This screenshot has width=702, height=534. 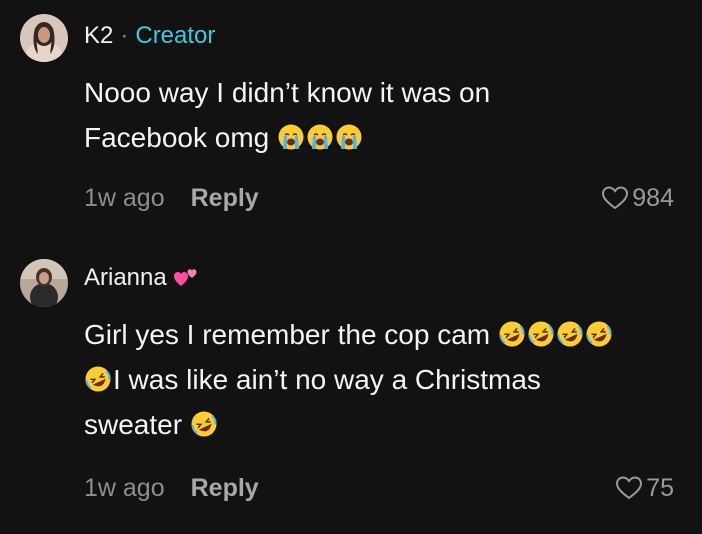 What do you see at coordinates (660, 487) in the screenshot?
I see `like-count: 75` at bounding box center [660, 487].